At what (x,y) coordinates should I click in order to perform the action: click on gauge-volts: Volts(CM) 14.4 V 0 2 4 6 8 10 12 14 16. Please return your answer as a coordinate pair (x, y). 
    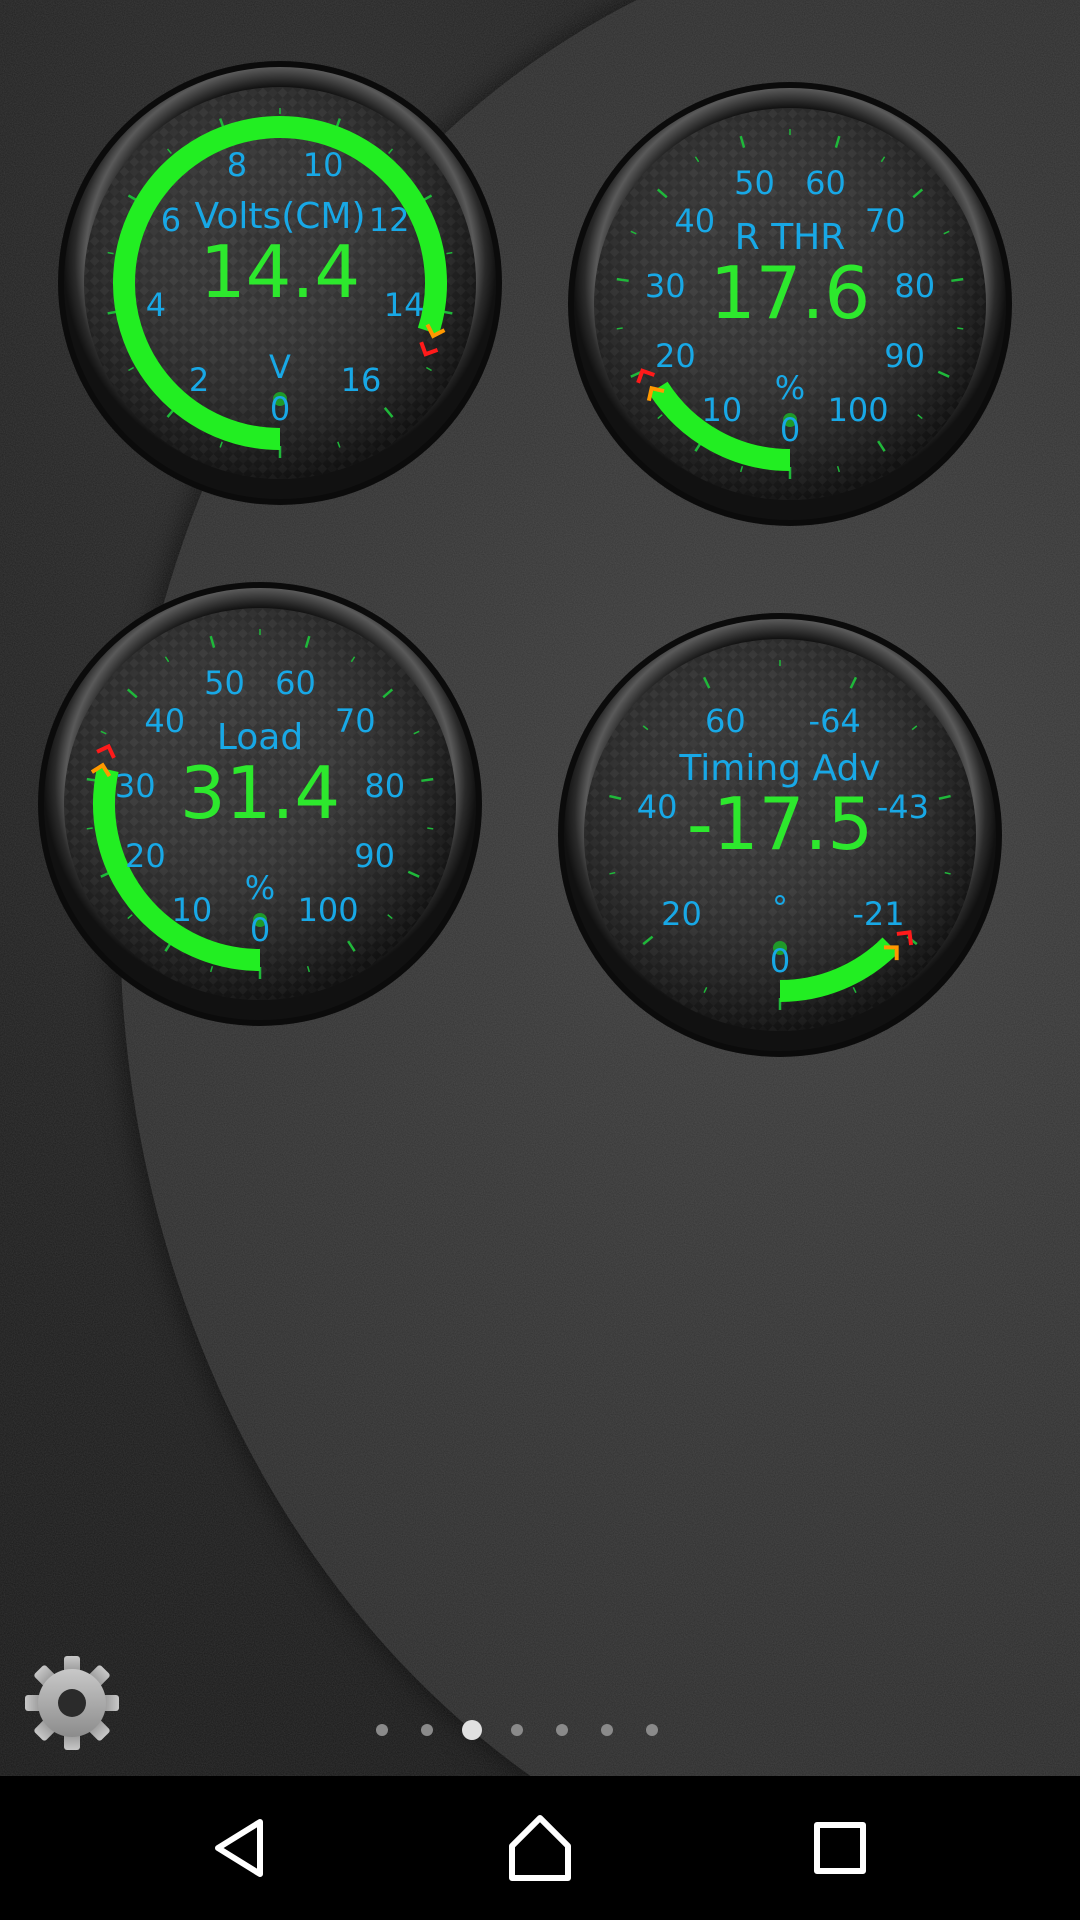
    Looking at the image, I should click on (280, 283).